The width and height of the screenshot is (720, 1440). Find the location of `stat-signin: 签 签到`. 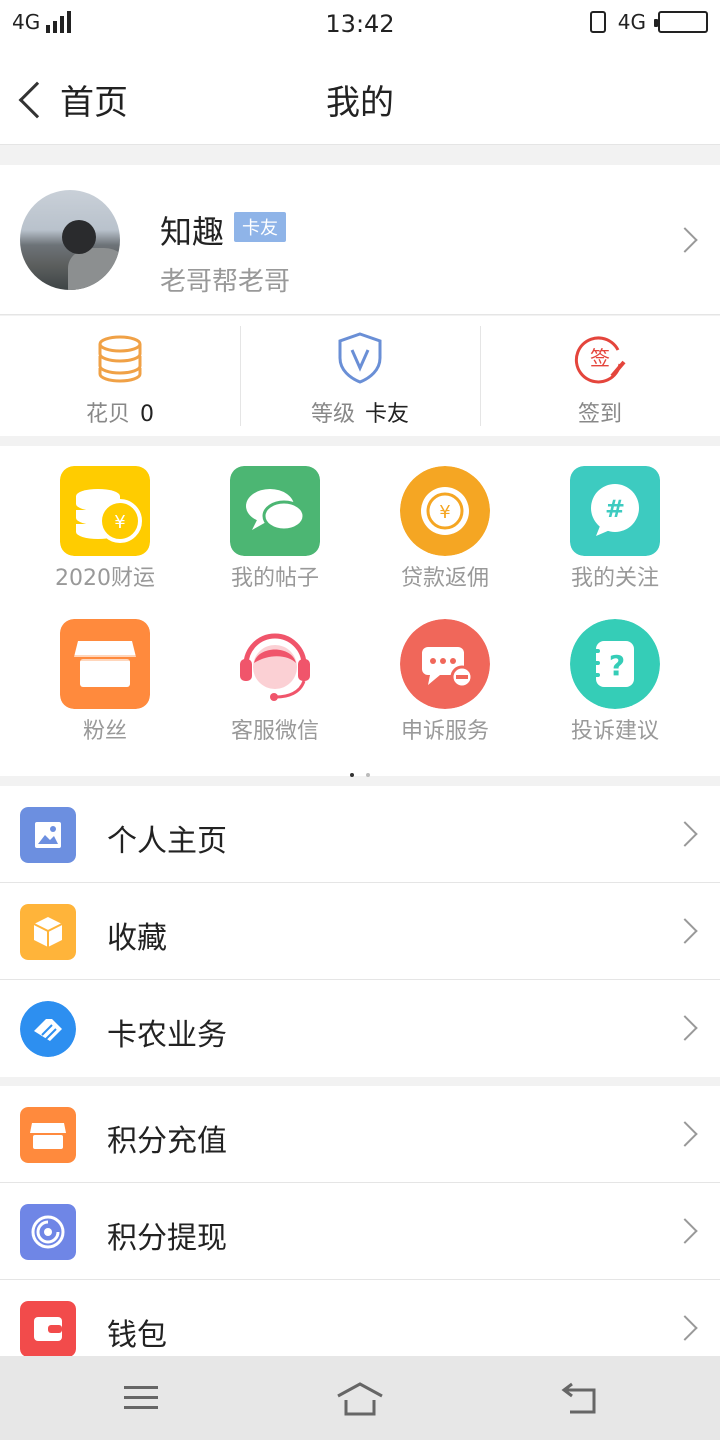

stat-signin: 签 签到 is located at coordinates (600, 376).